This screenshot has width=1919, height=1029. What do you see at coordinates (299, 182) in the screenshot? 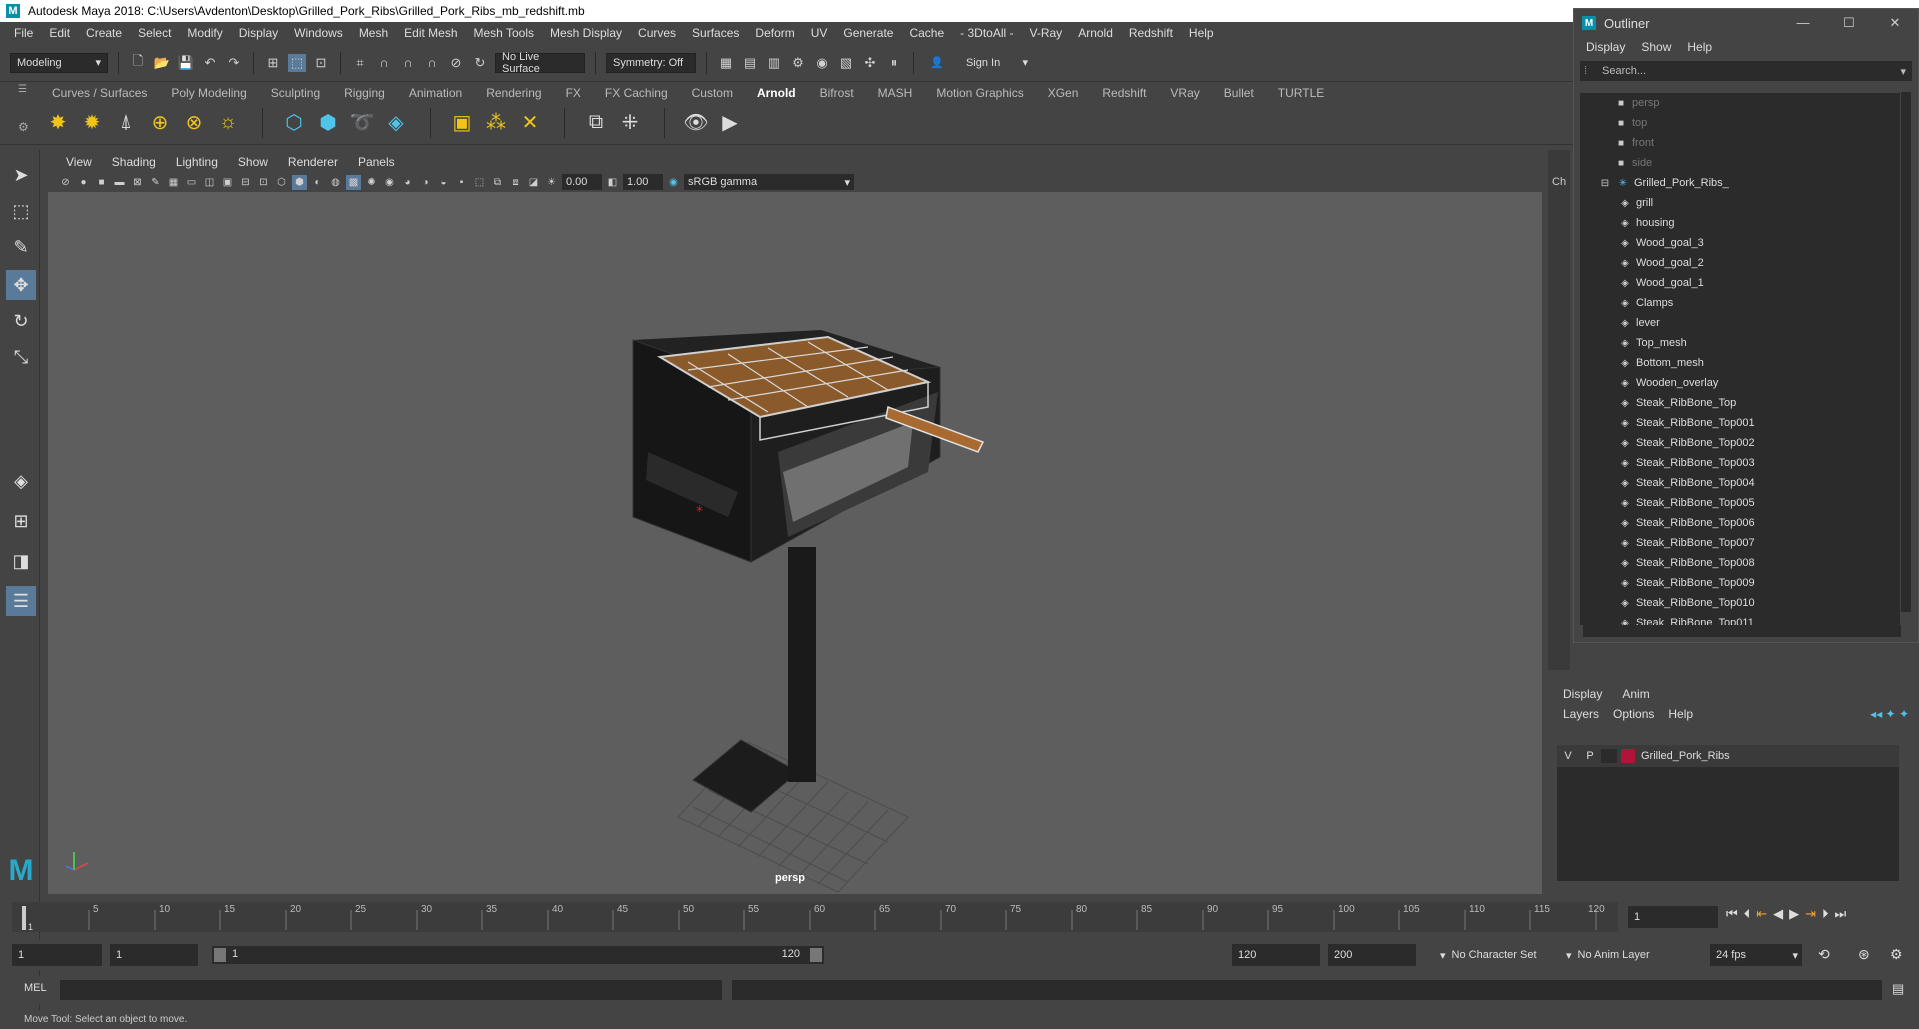
I see `smooth-shade-icon: ⬢` at bounding box center [299, 182].